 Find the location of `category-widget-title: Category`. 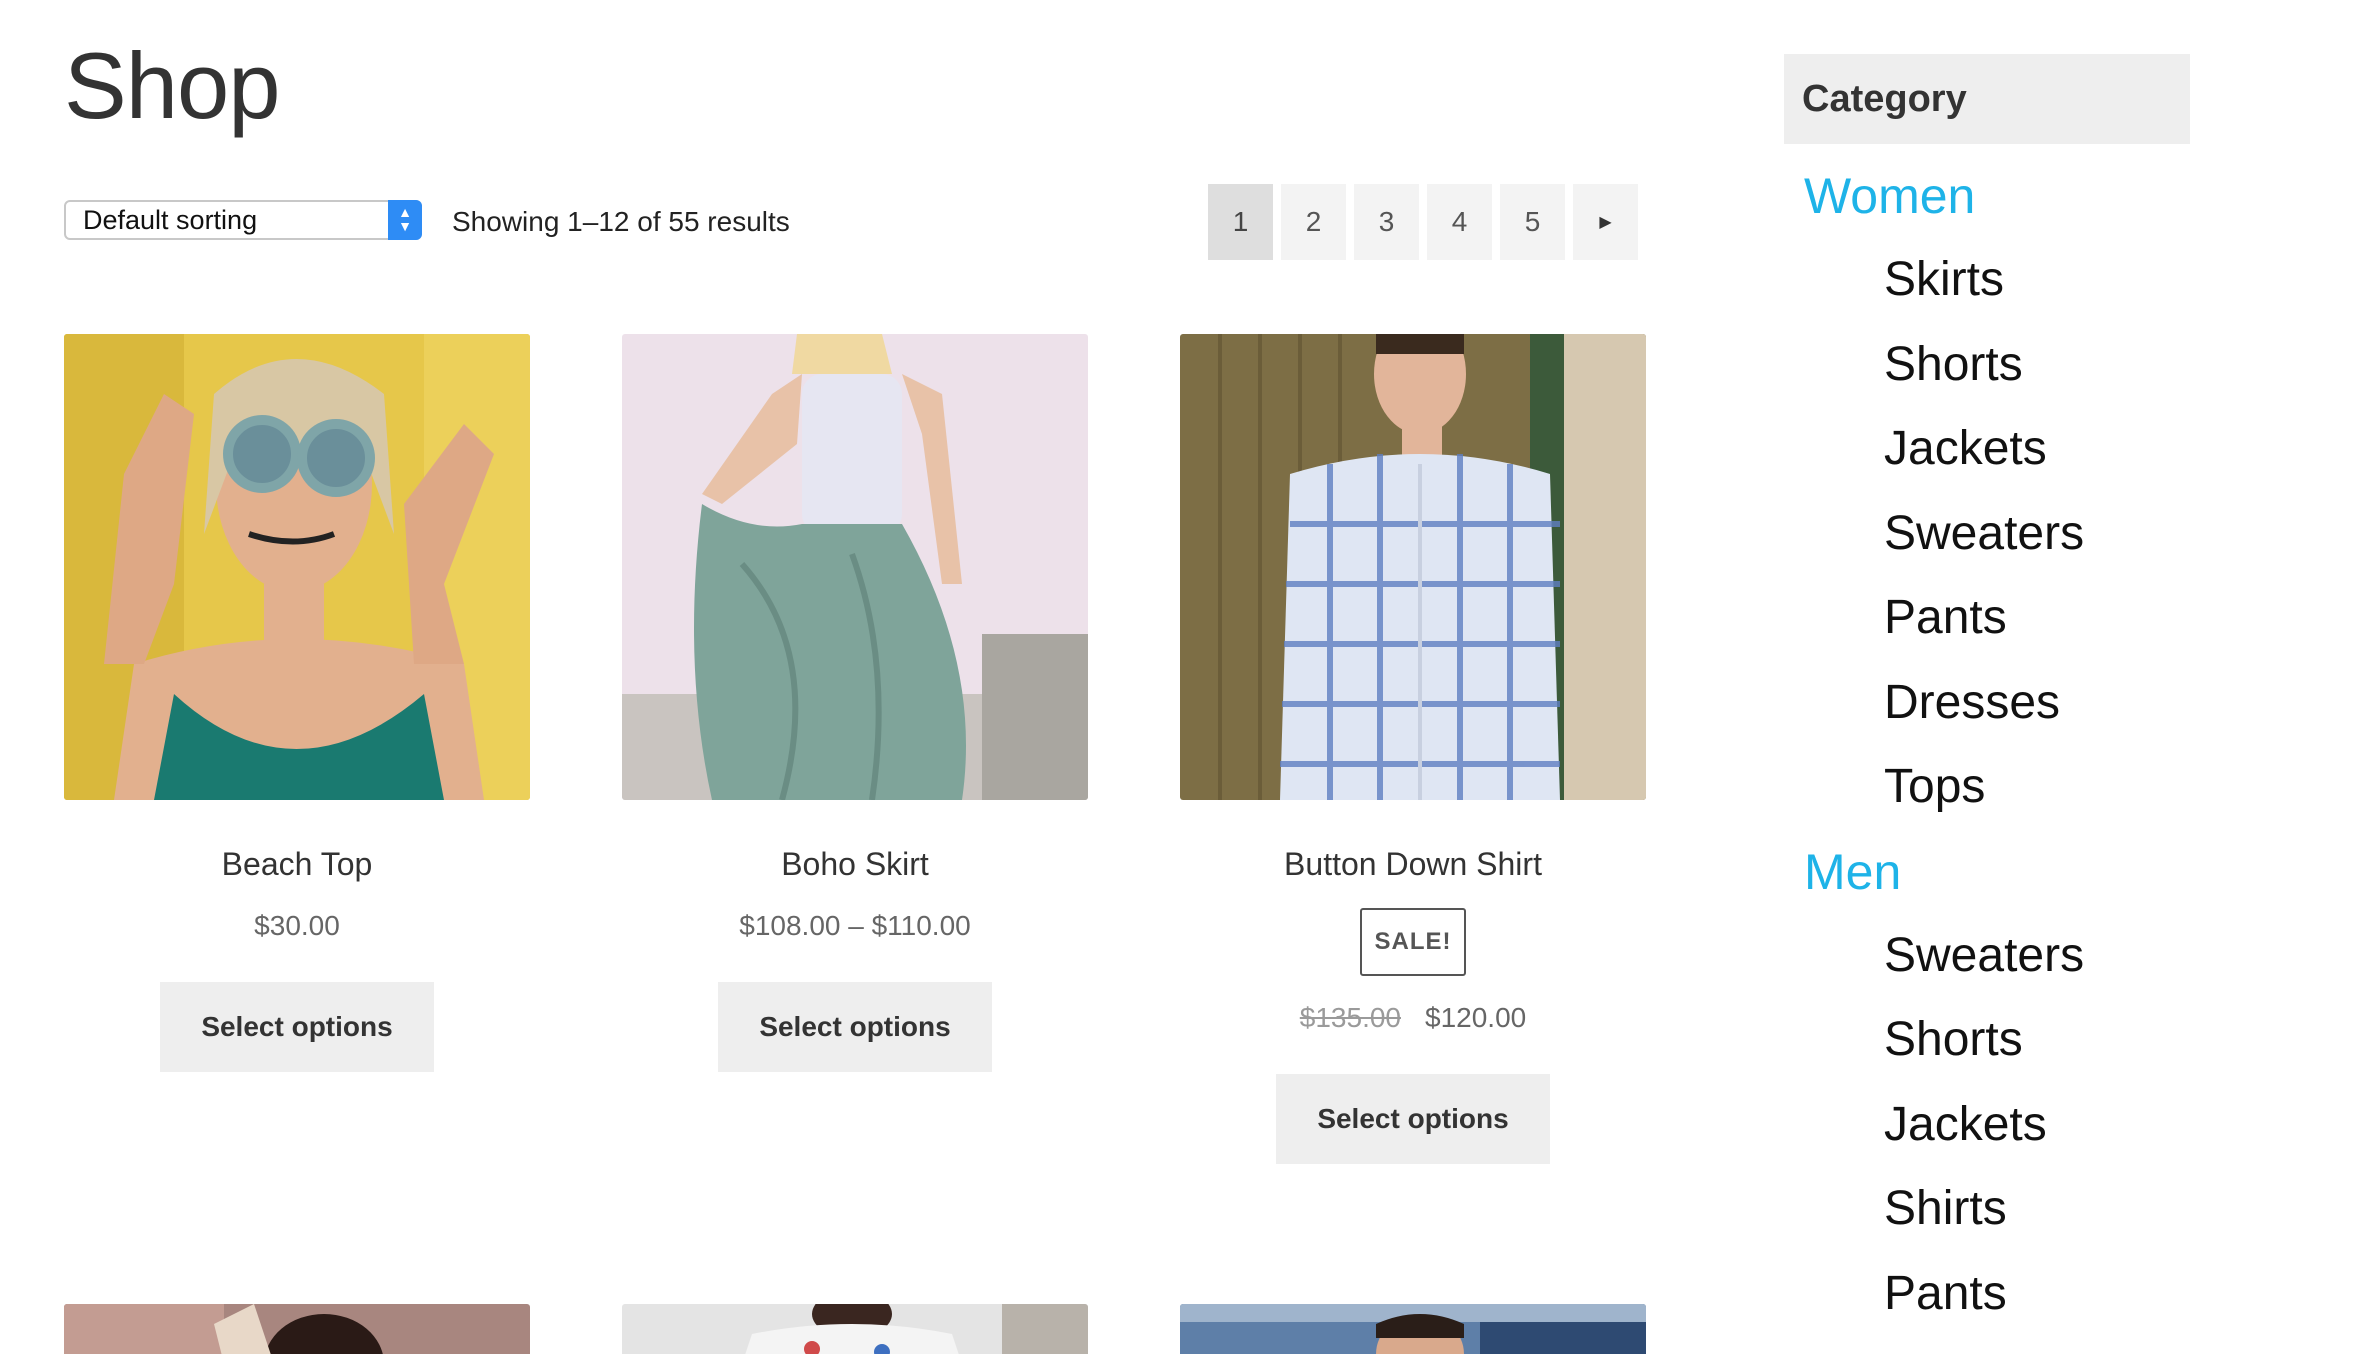

category-widget-title: Category is located at coordinates (1987, 99).